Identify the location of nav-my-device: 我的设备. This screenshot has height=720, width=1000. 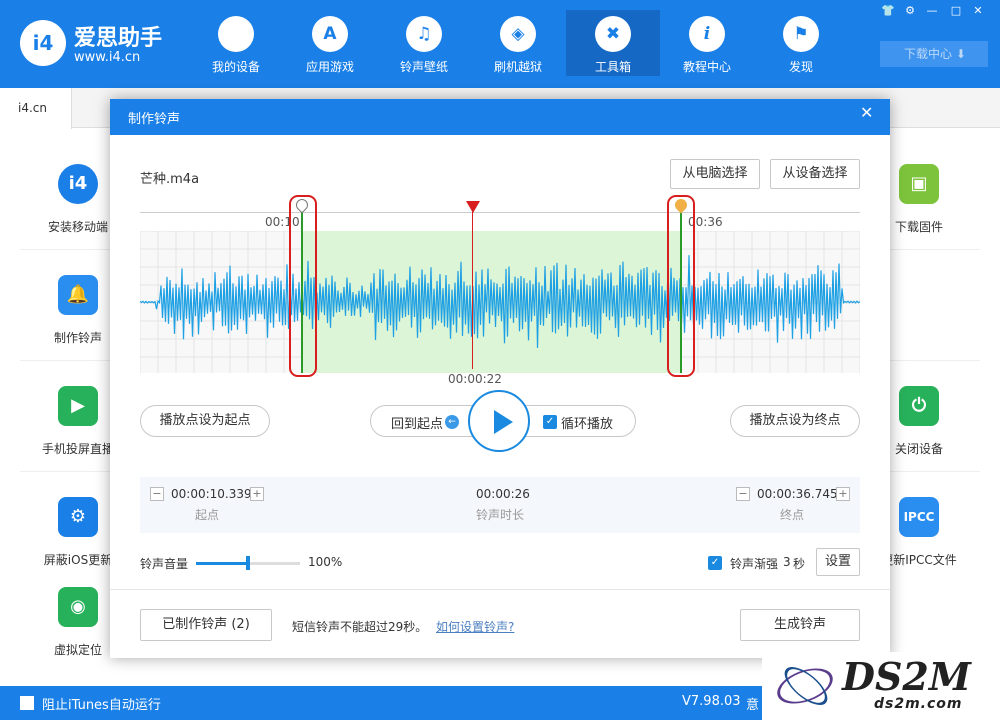
(236, 43).